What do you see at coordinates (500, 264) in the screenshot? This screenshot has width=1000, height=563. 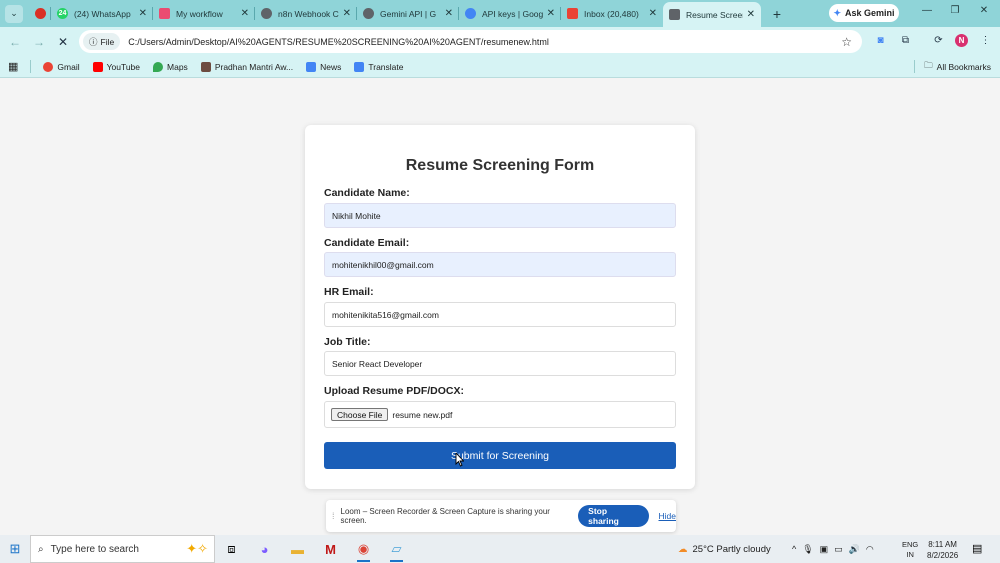 I see `candidate-email-input` at bounding box center [500, 264].